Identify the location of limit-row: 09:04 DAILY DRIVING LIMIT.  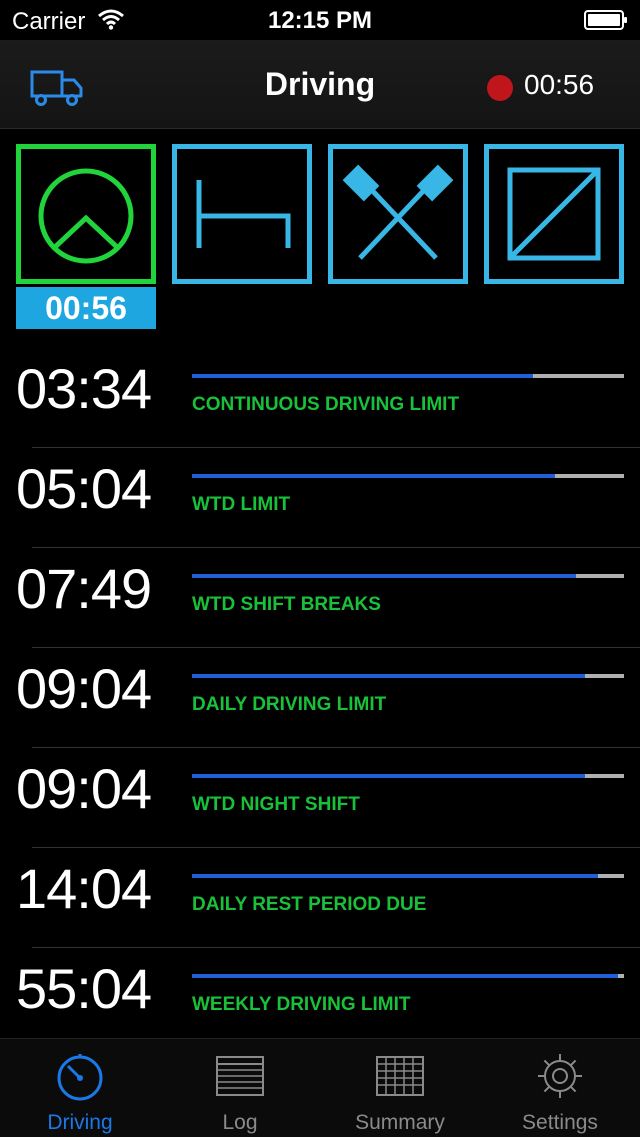
(320, 698).